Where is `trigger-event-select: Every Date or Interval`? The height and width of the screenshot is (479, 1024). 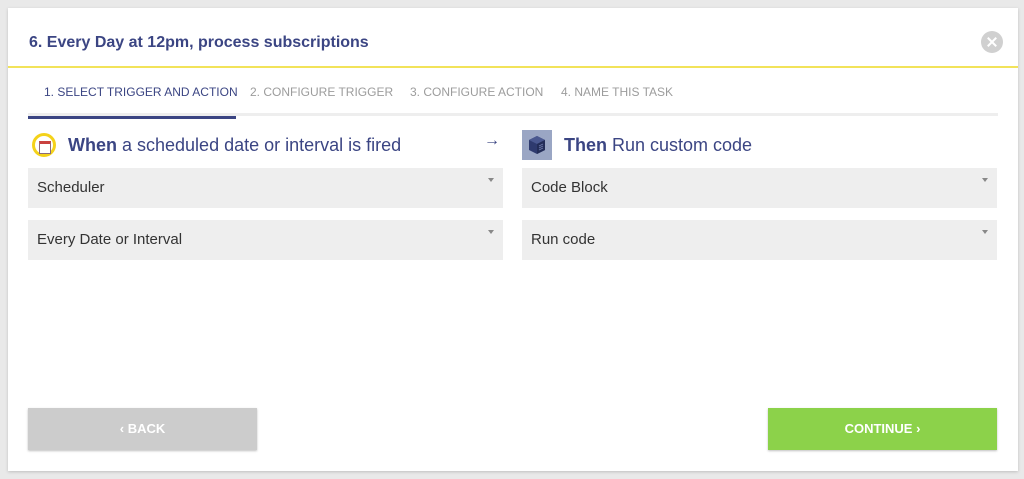 trigger-event-select: Every Date or Interval is located at coordinates (265, 240).